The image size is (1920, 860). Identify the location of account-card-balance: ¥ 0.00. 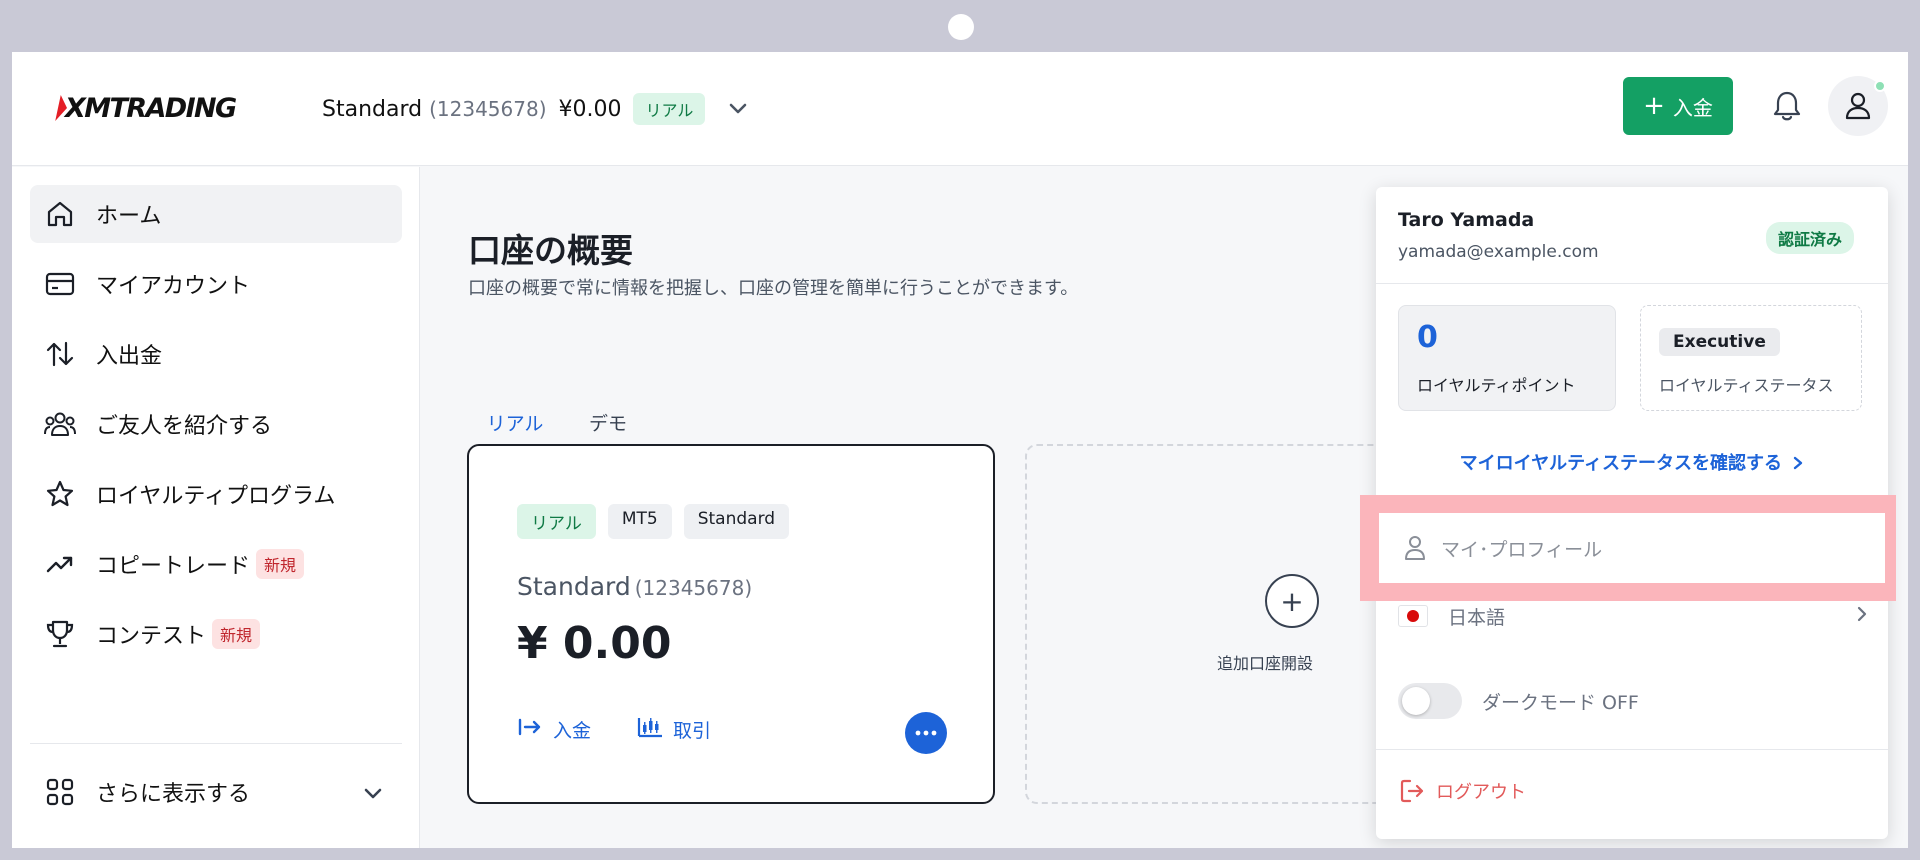
(594, 643).